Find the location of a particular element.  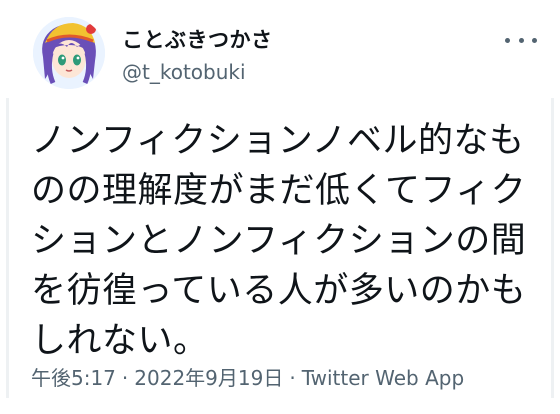

tweet-text-line: ノンフィクションノベル的なも is located at coordinates (278, 141).